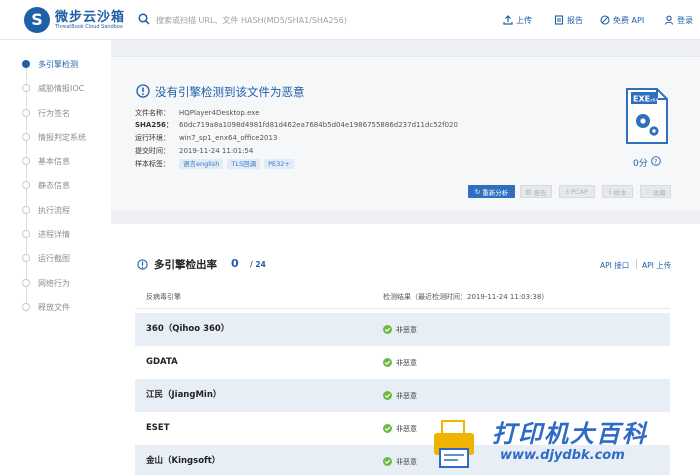  I want to click on sidebar-item-label: 基本信息, so click(54, 161).